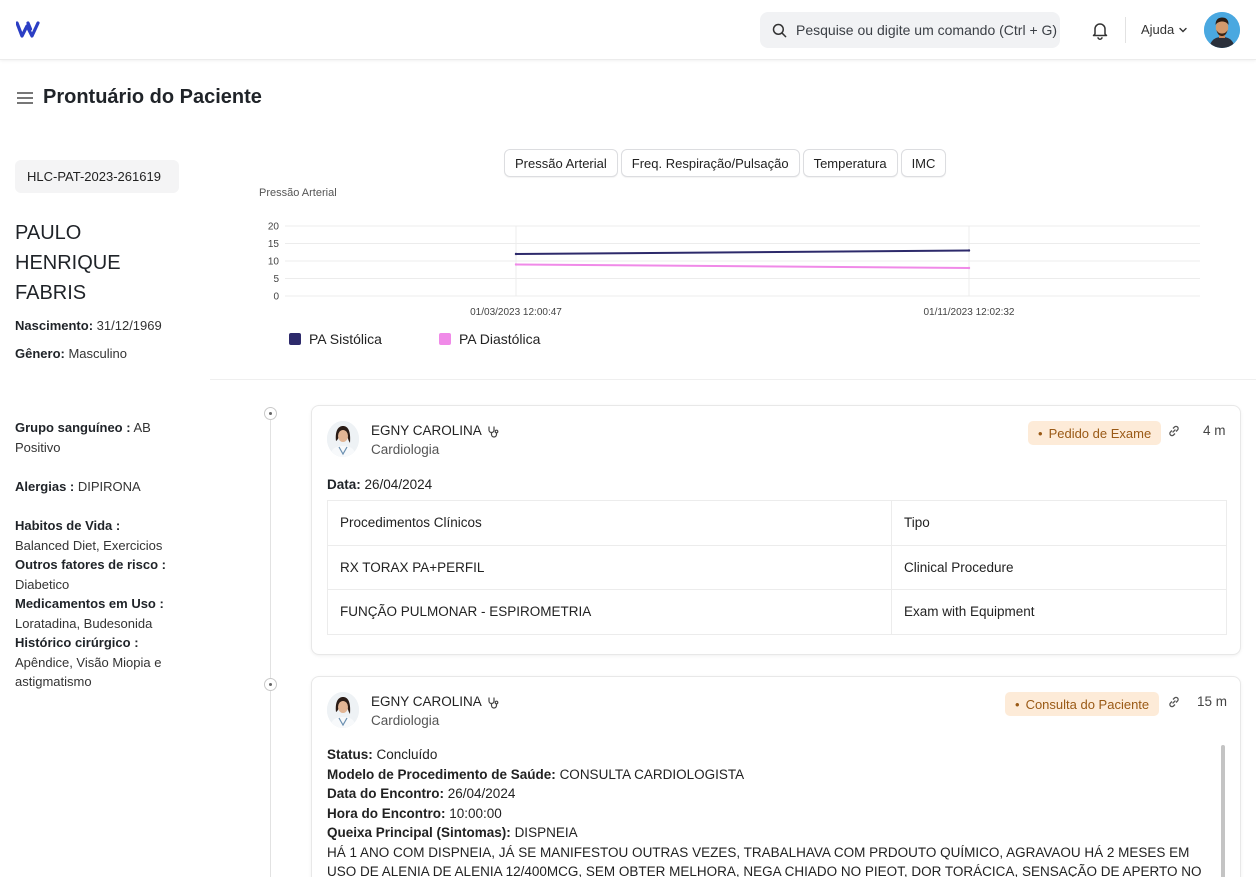 The image size is (1256, 877). I want to click on tab-freq-respiracao: Freq. Respiração/Pulsação, so click(710, 163).